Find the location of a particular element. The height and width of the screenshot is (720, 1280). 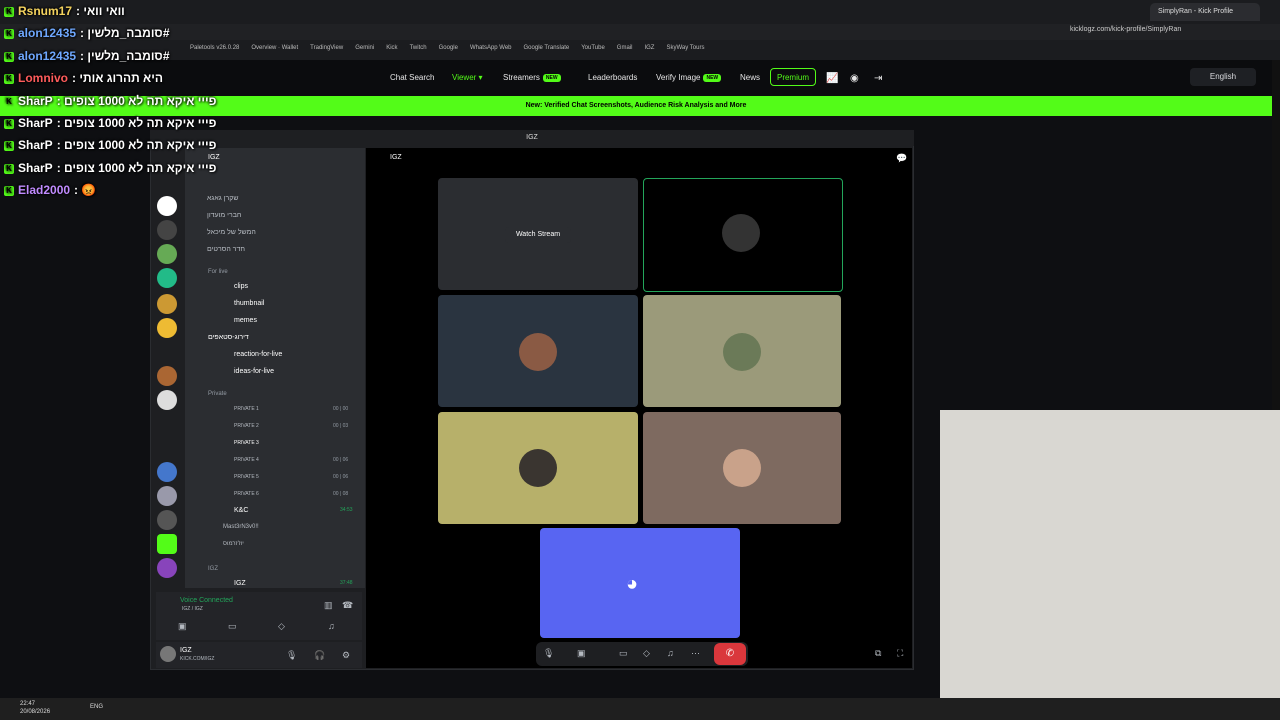

user-name: IGZ is located at coordinates (186, 650).